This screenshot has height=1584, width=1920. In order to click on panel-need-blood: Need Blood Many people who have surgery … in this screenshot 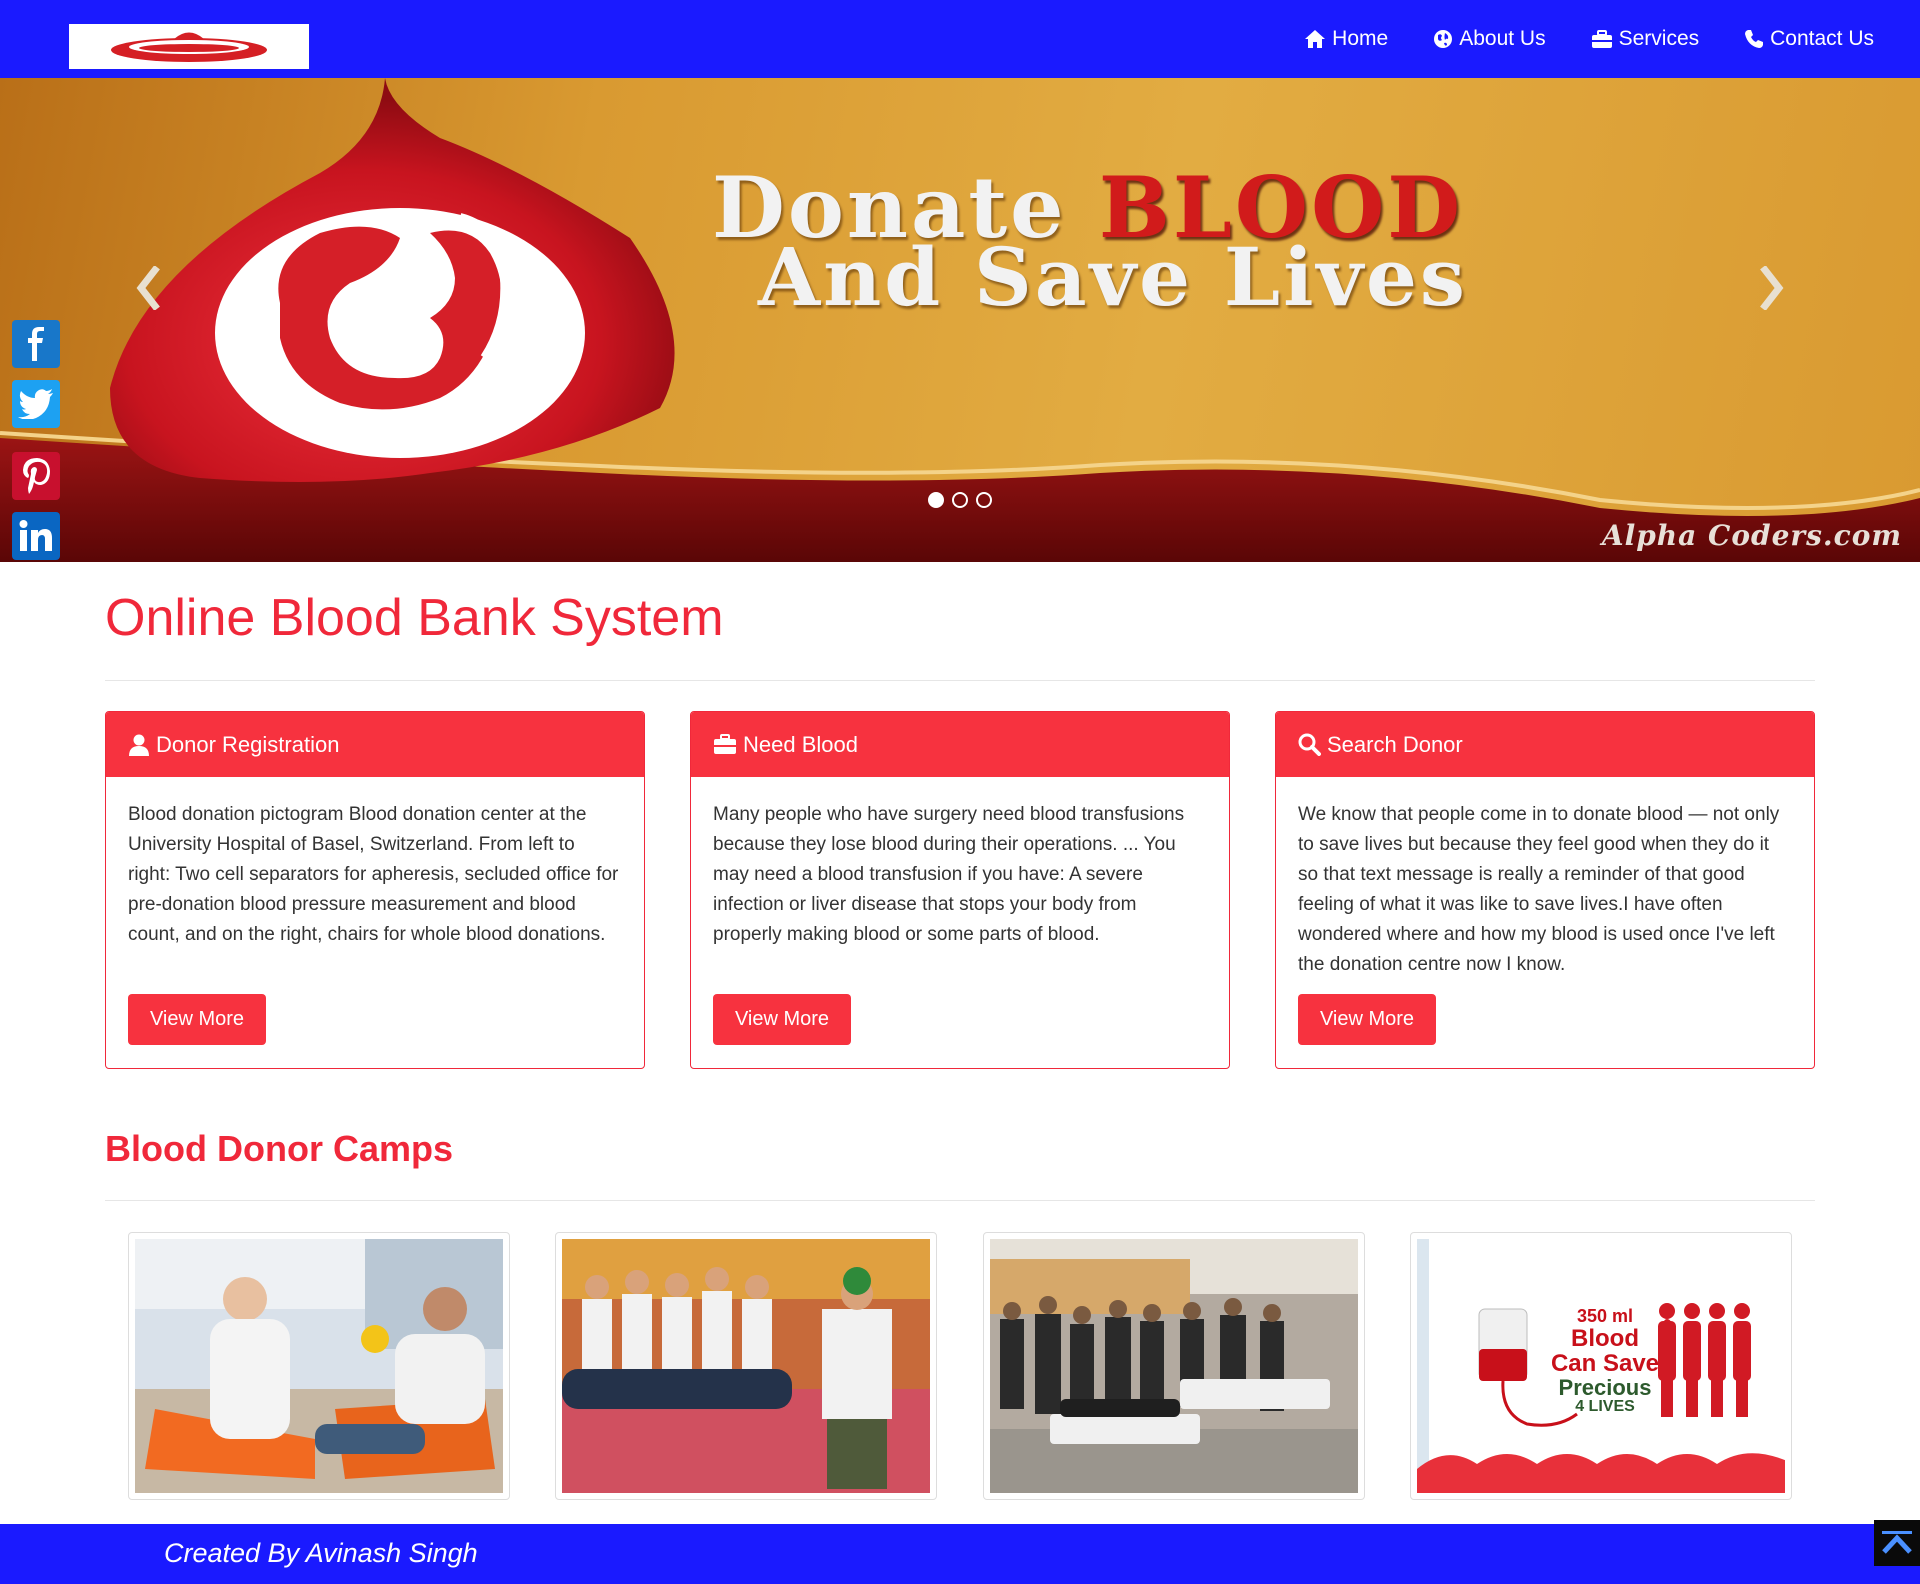, I will do `click(960, 890)`.